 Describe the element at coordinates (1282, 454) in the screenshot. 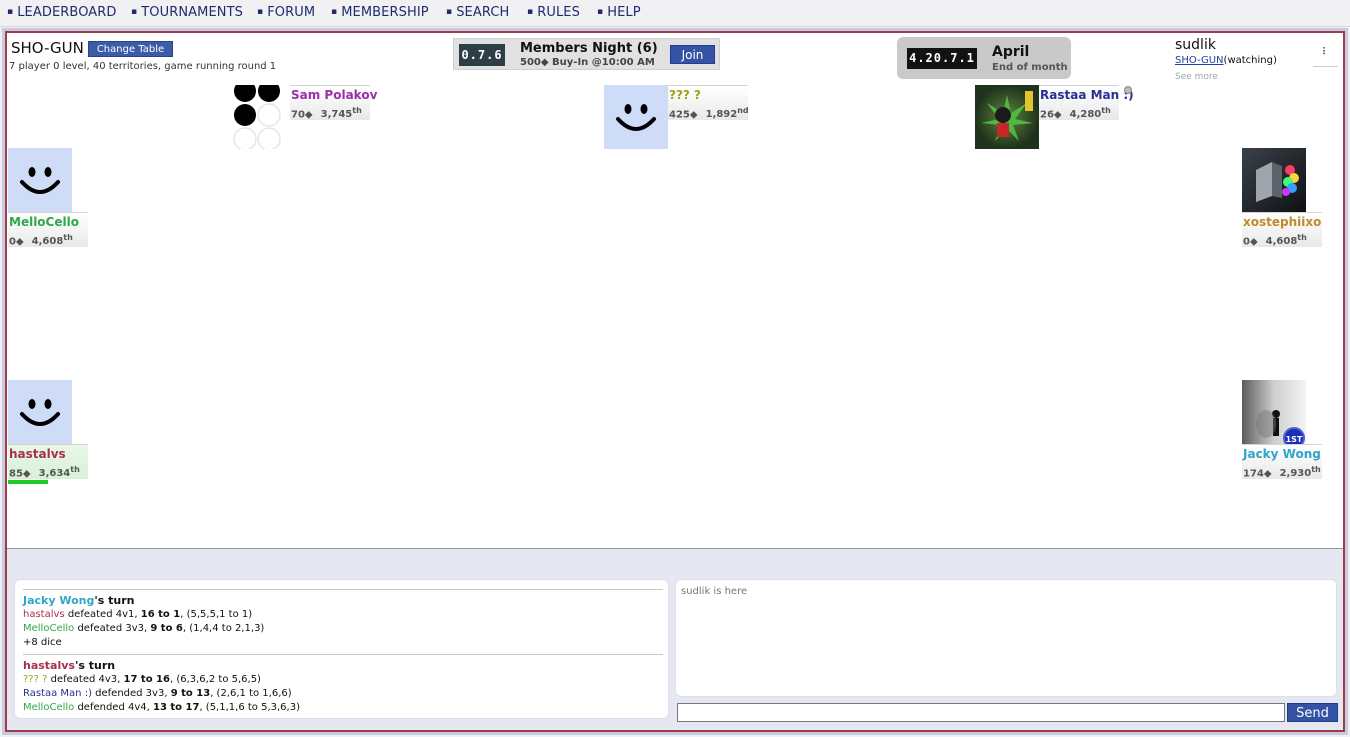

I see `player-name: Jacky Wong` at that location.